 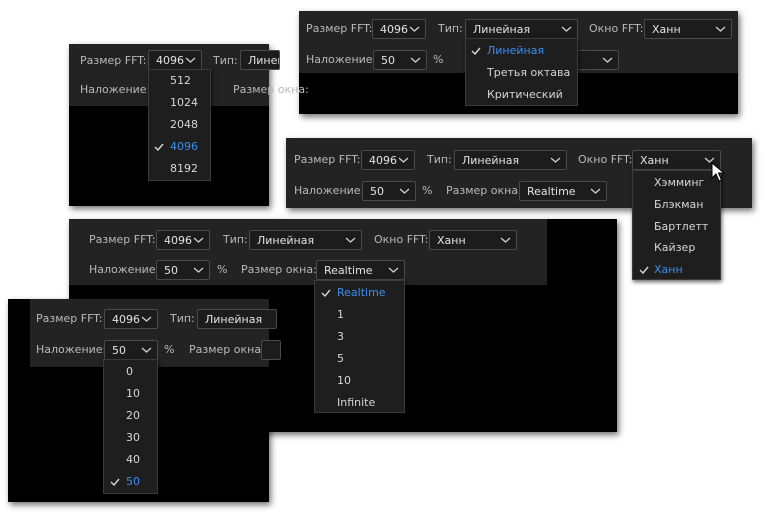 What do you see at coordinates (521, 51) in the screenshot?
I see `menu-item-linear: Линейная` at bounding box center [521, 51].